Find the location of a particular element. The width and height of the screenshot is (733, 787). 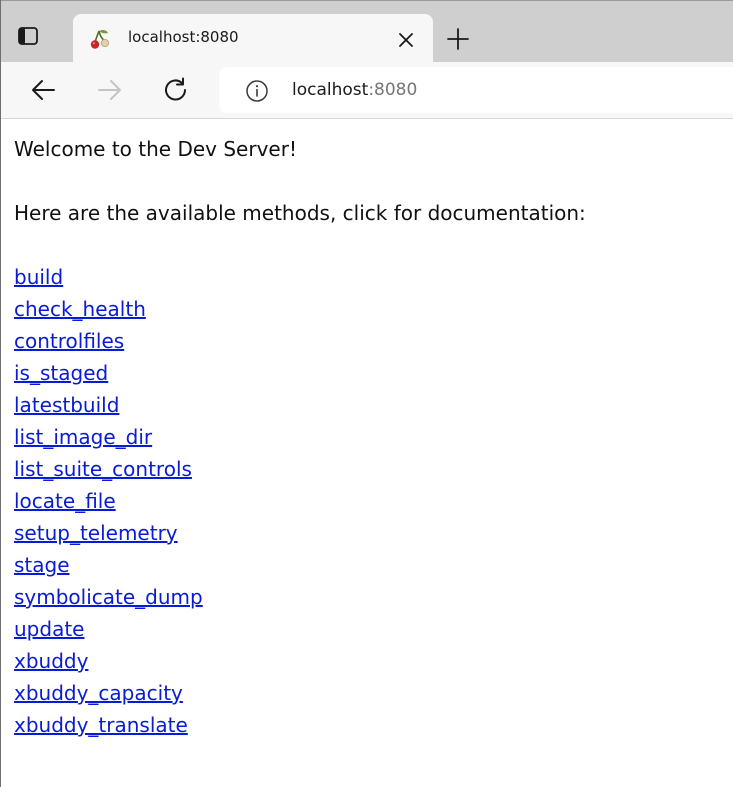

tab-title: localhost:8080 is located at coordinates (183, 37).